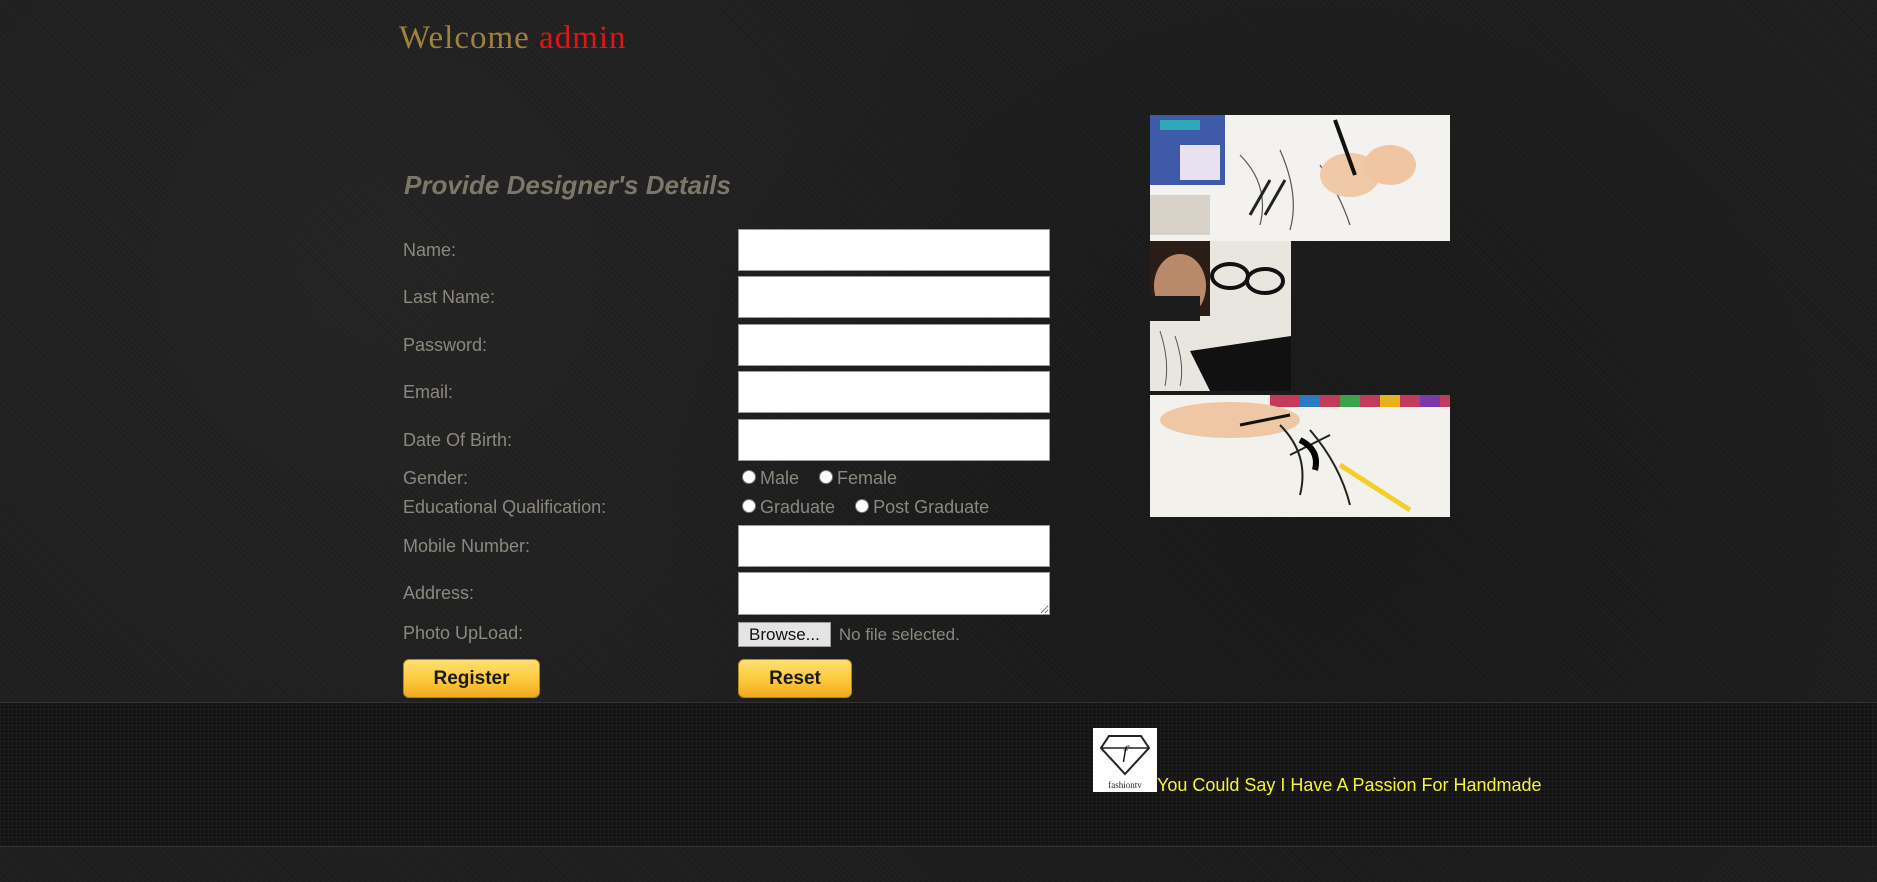  What do you see at coordinates (505, 507) in the screenshot?
I see `education-label: Educational Qualification:` at bounding box center [505, 507].